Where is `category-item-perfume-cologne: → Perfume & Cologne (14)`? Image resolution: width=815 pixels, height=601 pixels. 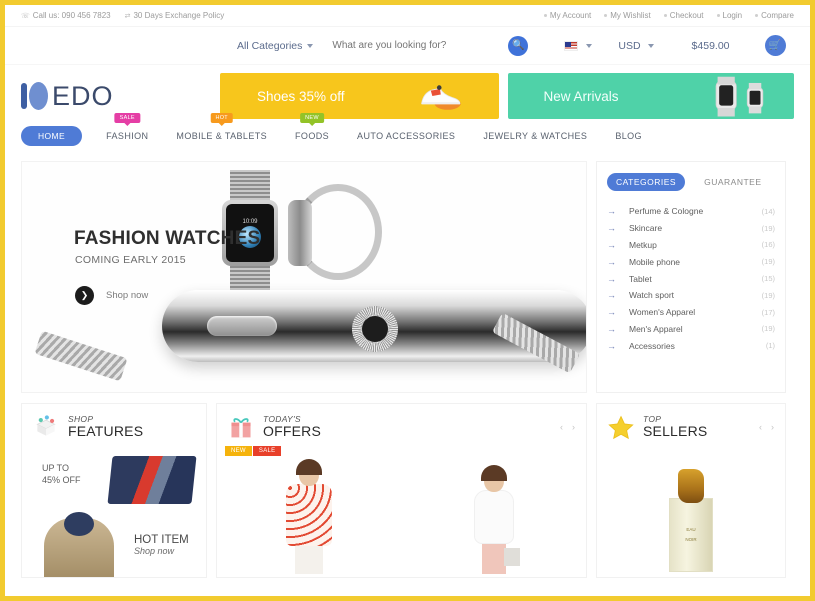
category-item-perfume-cologne: → Perfume & Cologne (14) is located at coordinates (691, 211).